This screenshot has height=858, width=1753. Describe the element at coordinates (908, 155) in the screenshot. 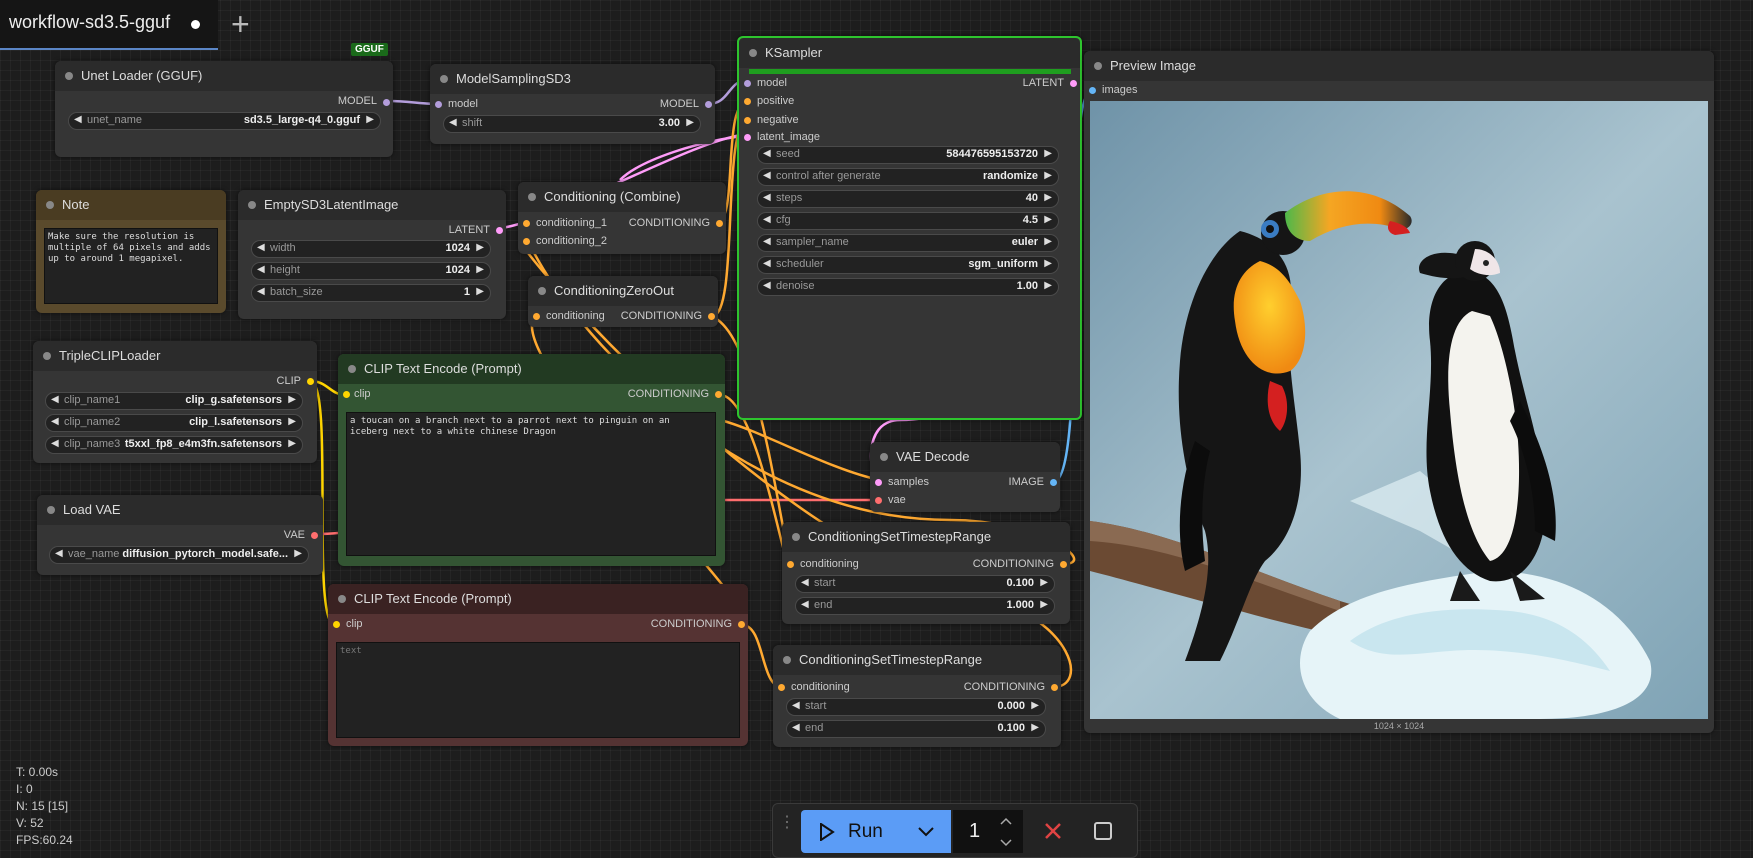

I see `seed-widget: ◀ seed 584476595153720 ▶` at that location.